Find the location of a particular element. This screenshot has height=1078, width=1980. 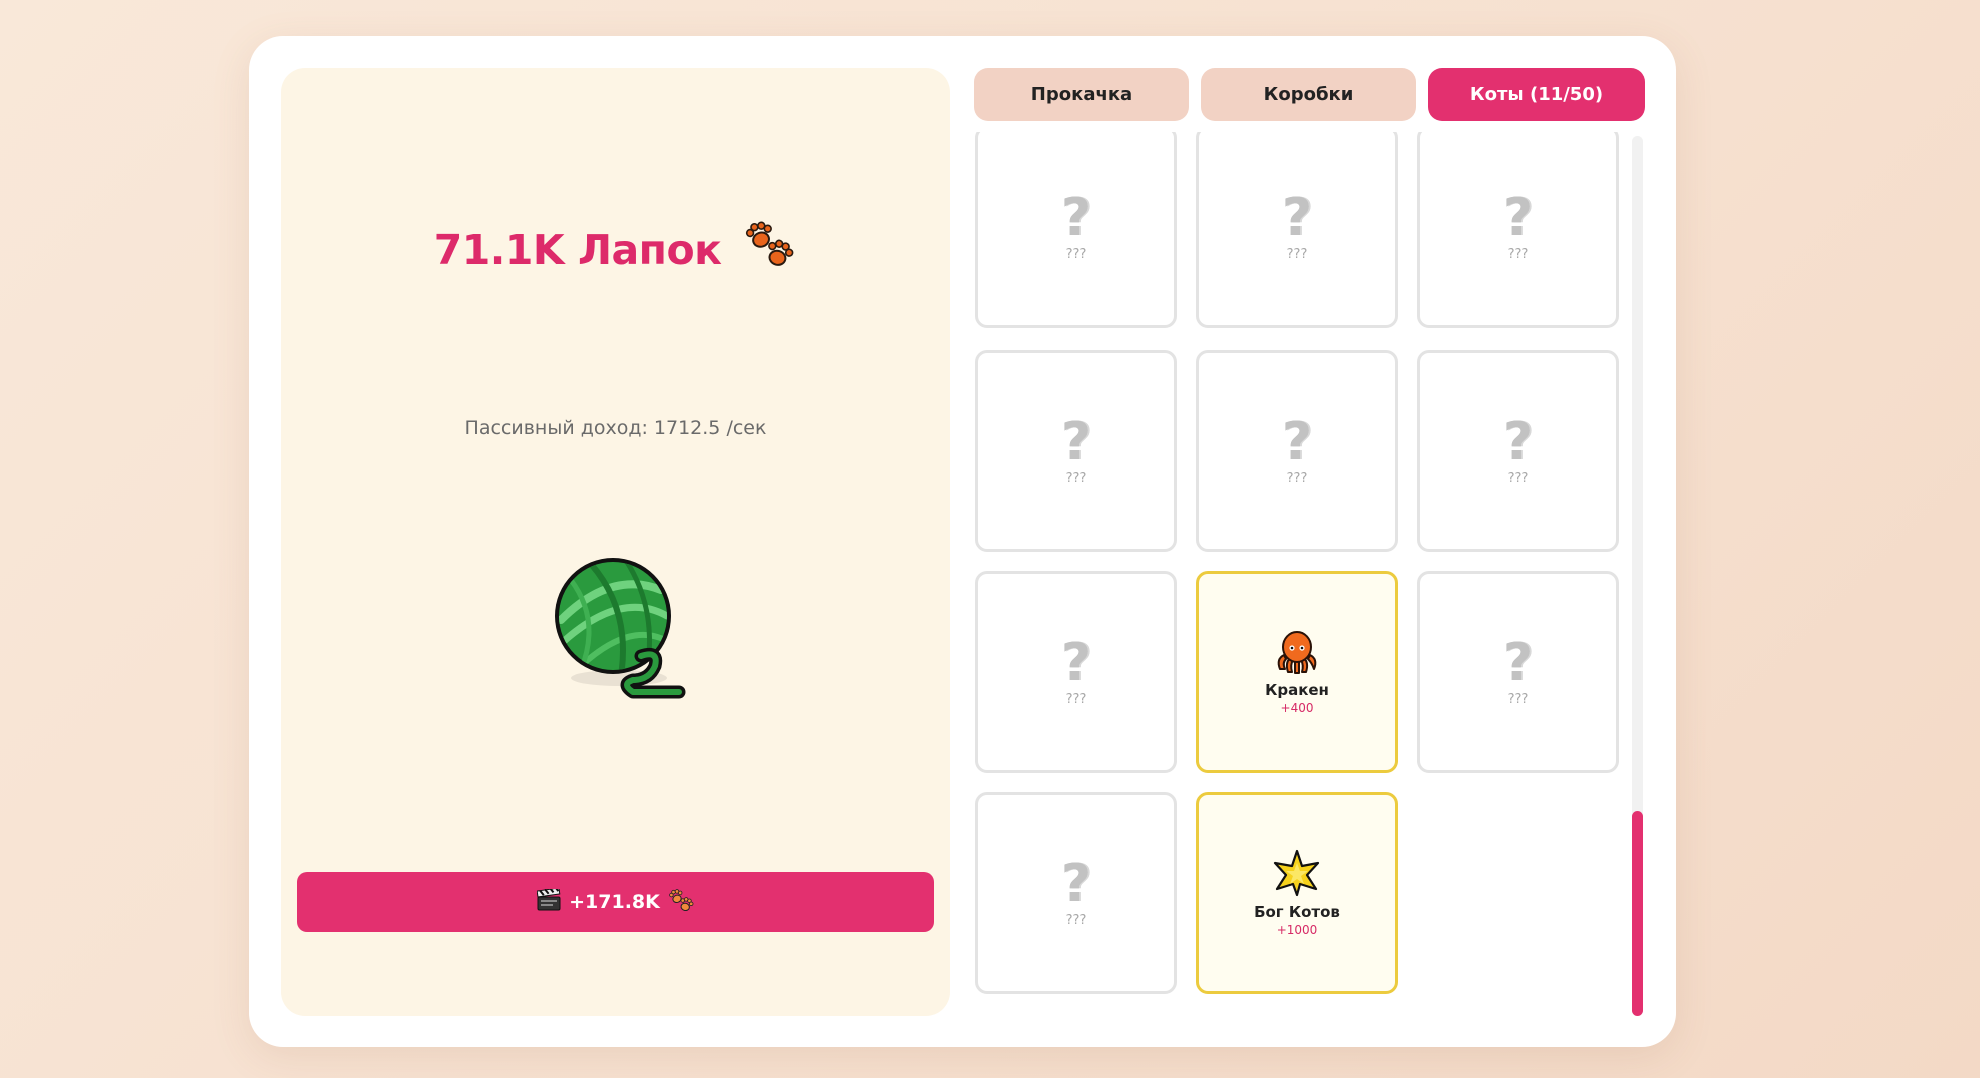

ad-reward-label: +171.8K is located at coordinates (614, 902).